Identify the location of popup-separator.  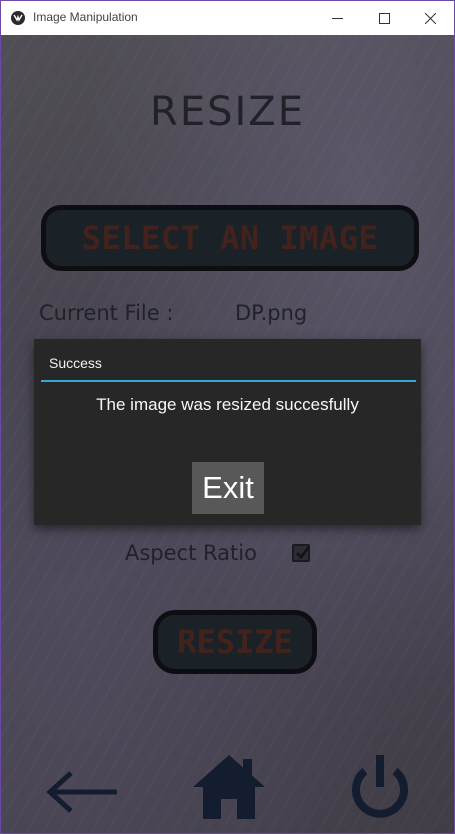
(228, 381).